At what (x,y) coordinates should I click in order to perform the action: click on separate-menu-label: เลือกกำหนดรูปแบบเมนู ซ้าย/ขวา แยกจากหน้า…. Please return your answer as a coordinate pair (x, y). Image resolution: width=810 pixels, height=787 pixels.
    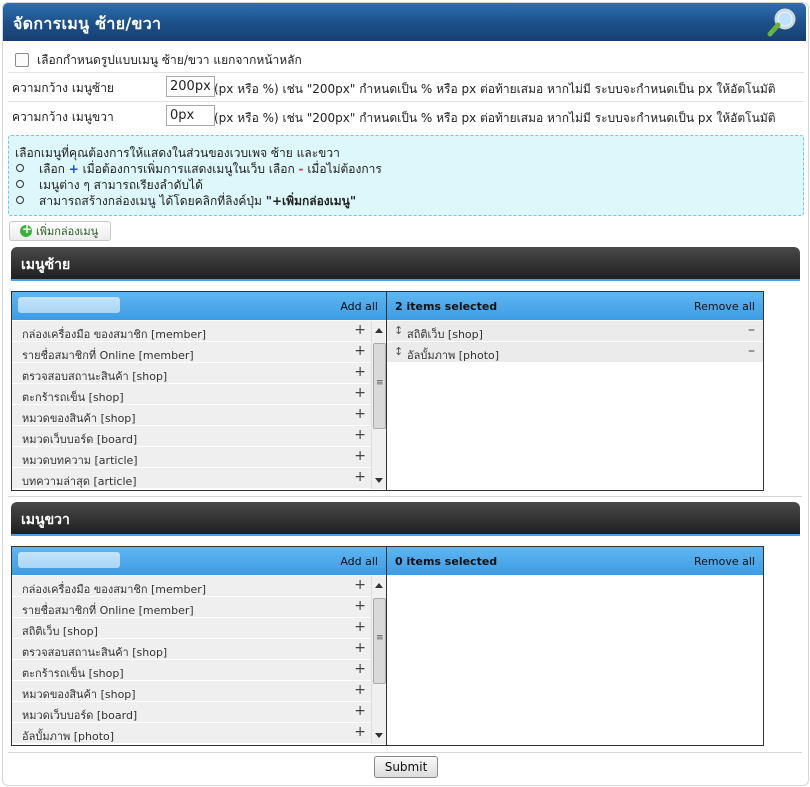
    Looking at the image, I should click on (169, 59).